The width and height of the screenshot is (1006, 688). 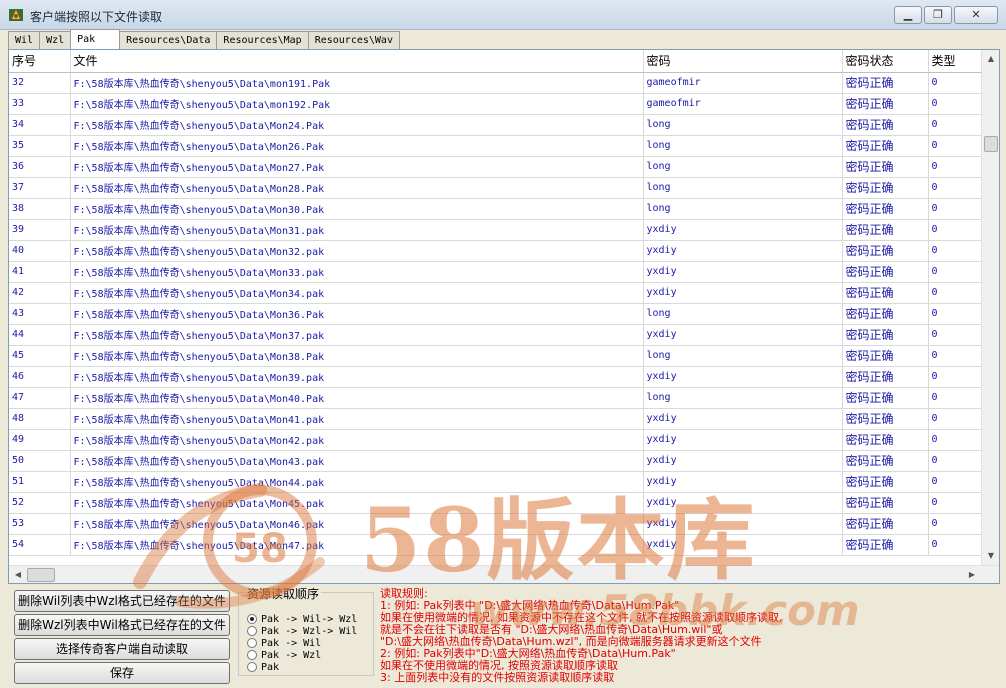 I want to click on restore-button: ❐, so click(x=938, y=15).